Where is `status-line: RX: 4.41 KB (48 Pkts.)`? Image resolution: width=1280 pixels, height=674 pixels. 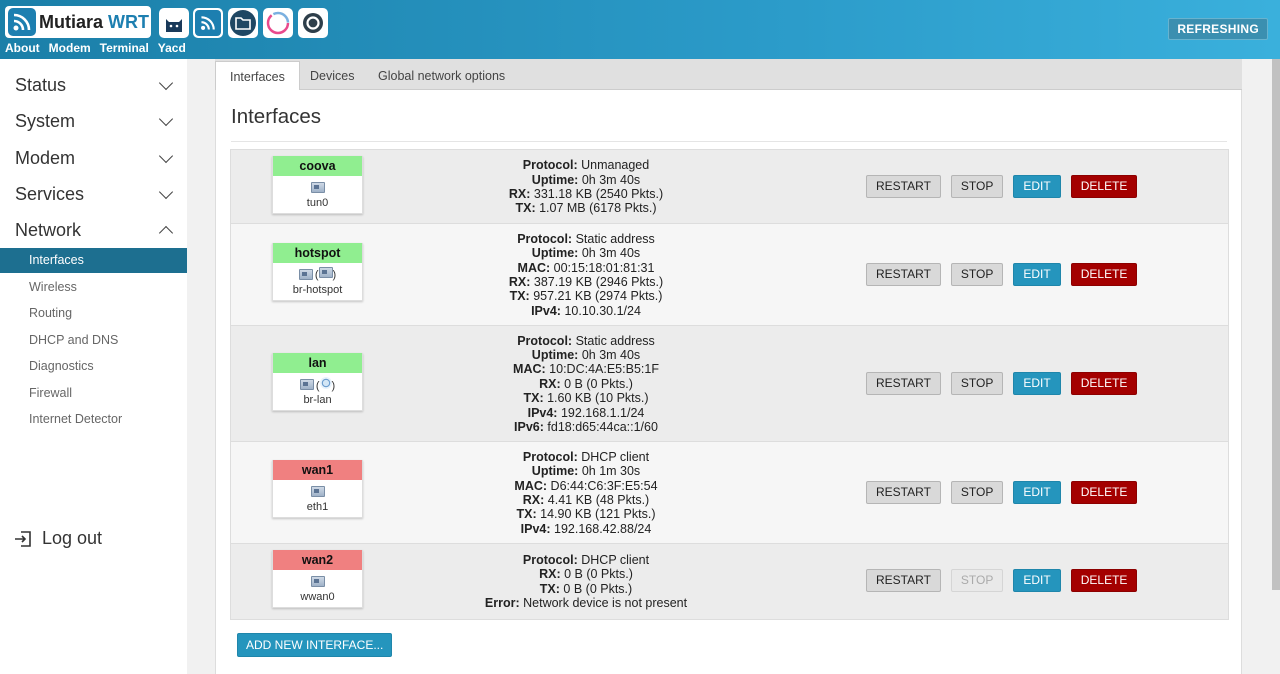 status-line: RX: 4.41 KB (48 Pkts.) is located at coordinates (586, 500).